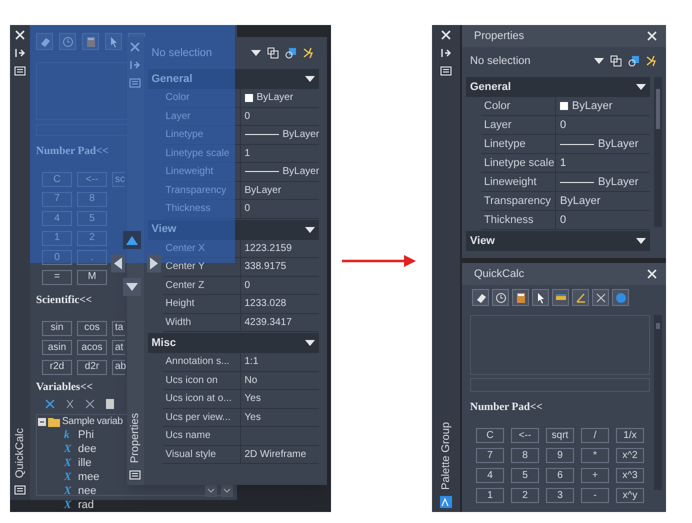  What do you see at coordinates (92, 347) in the screenshot?
I see `calc-key: acos` at bounding box center [92, 347].